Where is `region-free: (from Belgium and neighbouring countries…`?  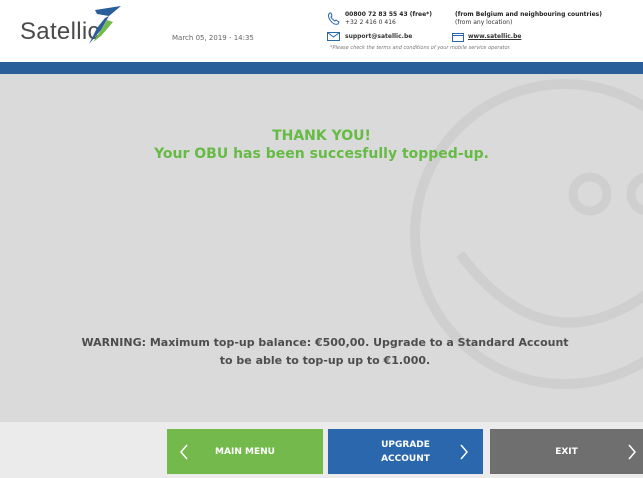
region-free: (from Belgium and neighbouring countries… is located at coordinates (528, 14).